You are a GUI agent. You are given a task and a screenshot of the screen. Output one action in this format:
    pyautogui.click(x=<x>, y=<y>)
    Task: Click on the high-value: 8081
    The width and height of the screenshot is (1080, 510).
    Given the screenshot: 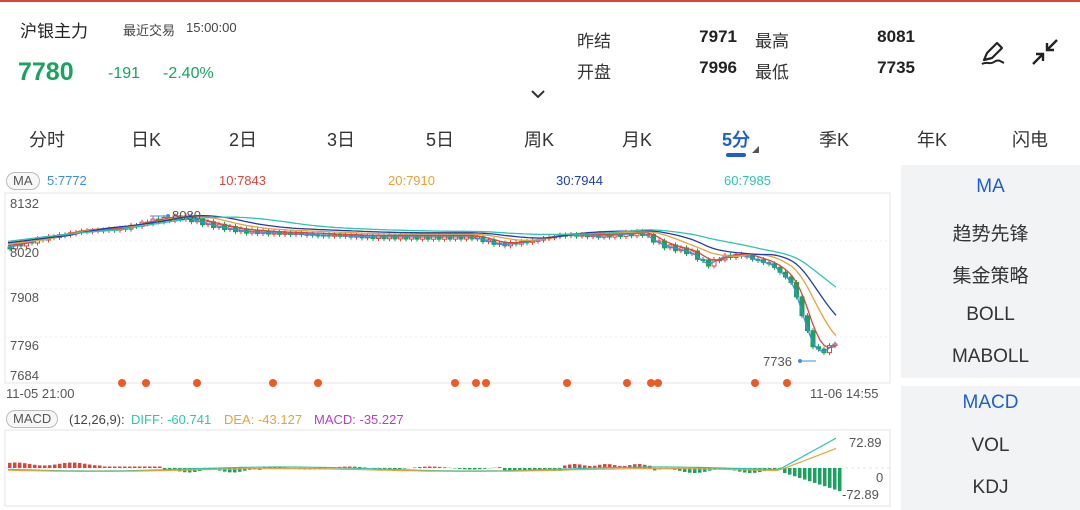 What is the action you would take?
    pyautogui.click(x=896, y=36)
    